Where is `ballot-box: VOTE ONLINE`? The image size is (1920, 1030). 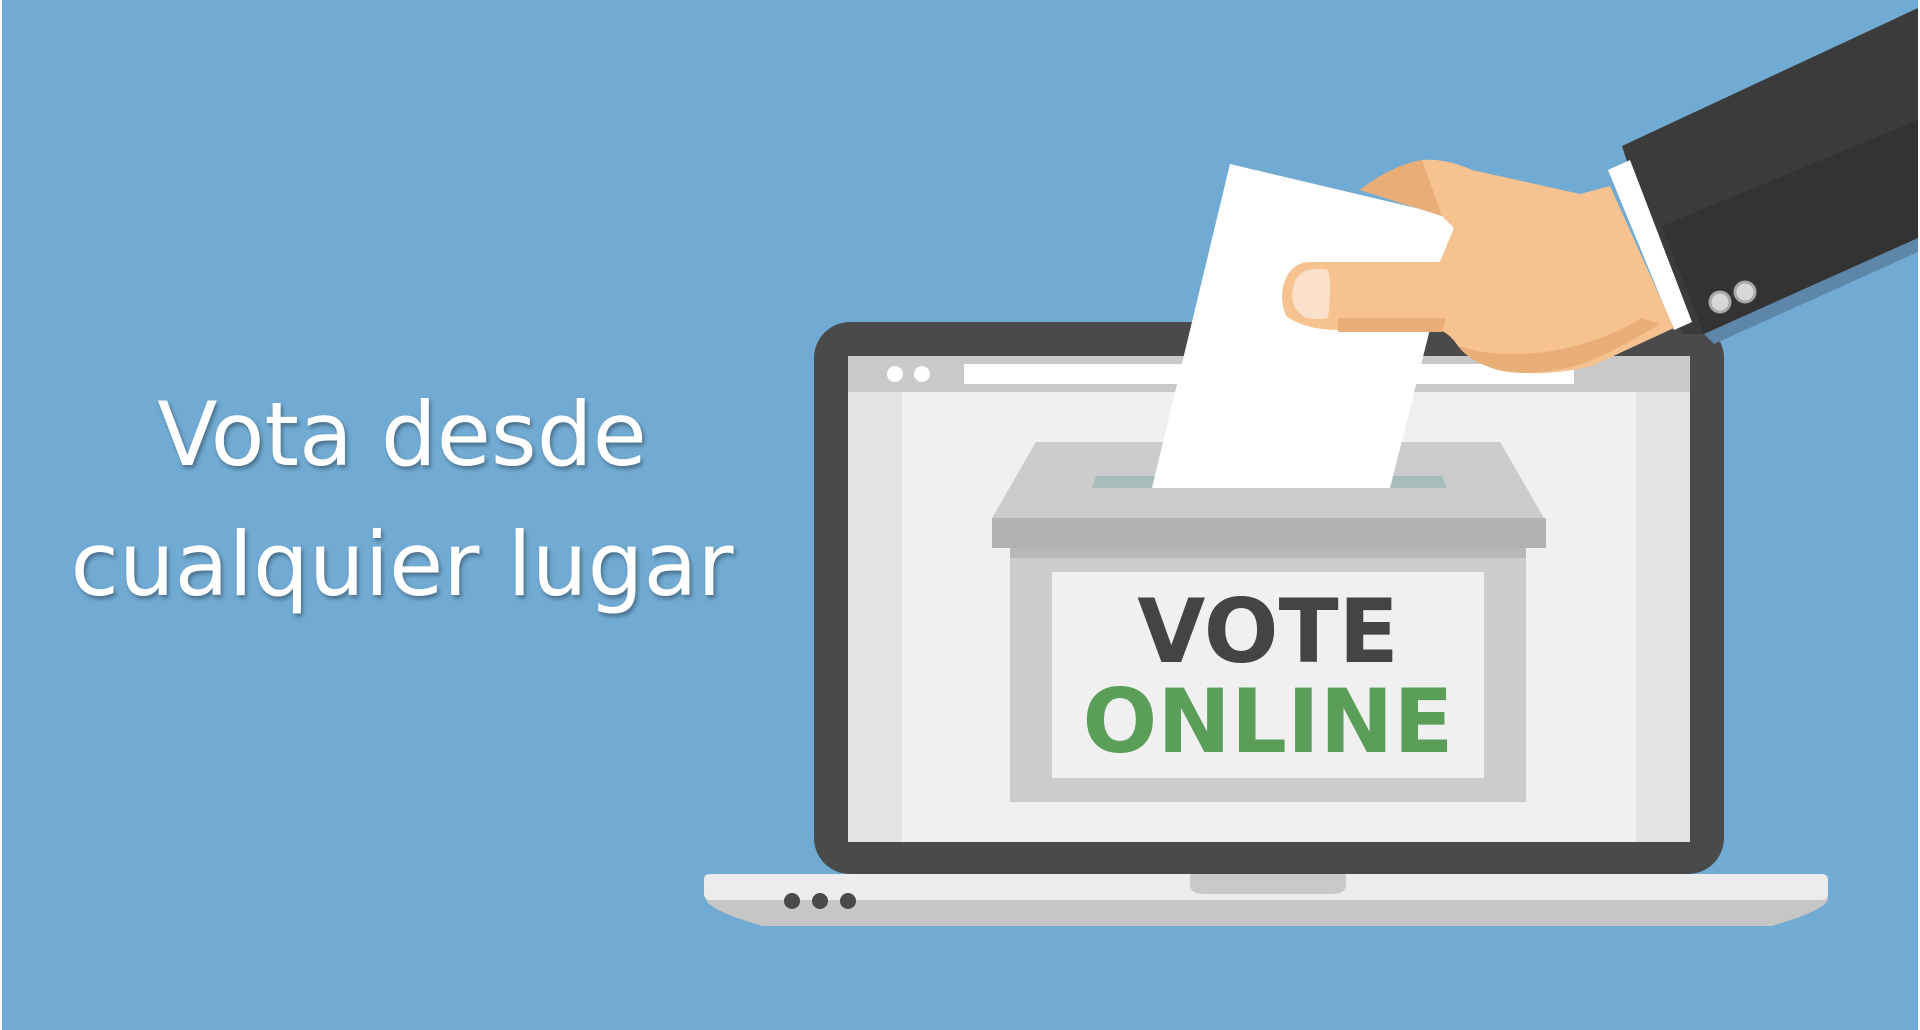
ballot-box: VOTE ONLINE is located at coordinates (1269, 622).